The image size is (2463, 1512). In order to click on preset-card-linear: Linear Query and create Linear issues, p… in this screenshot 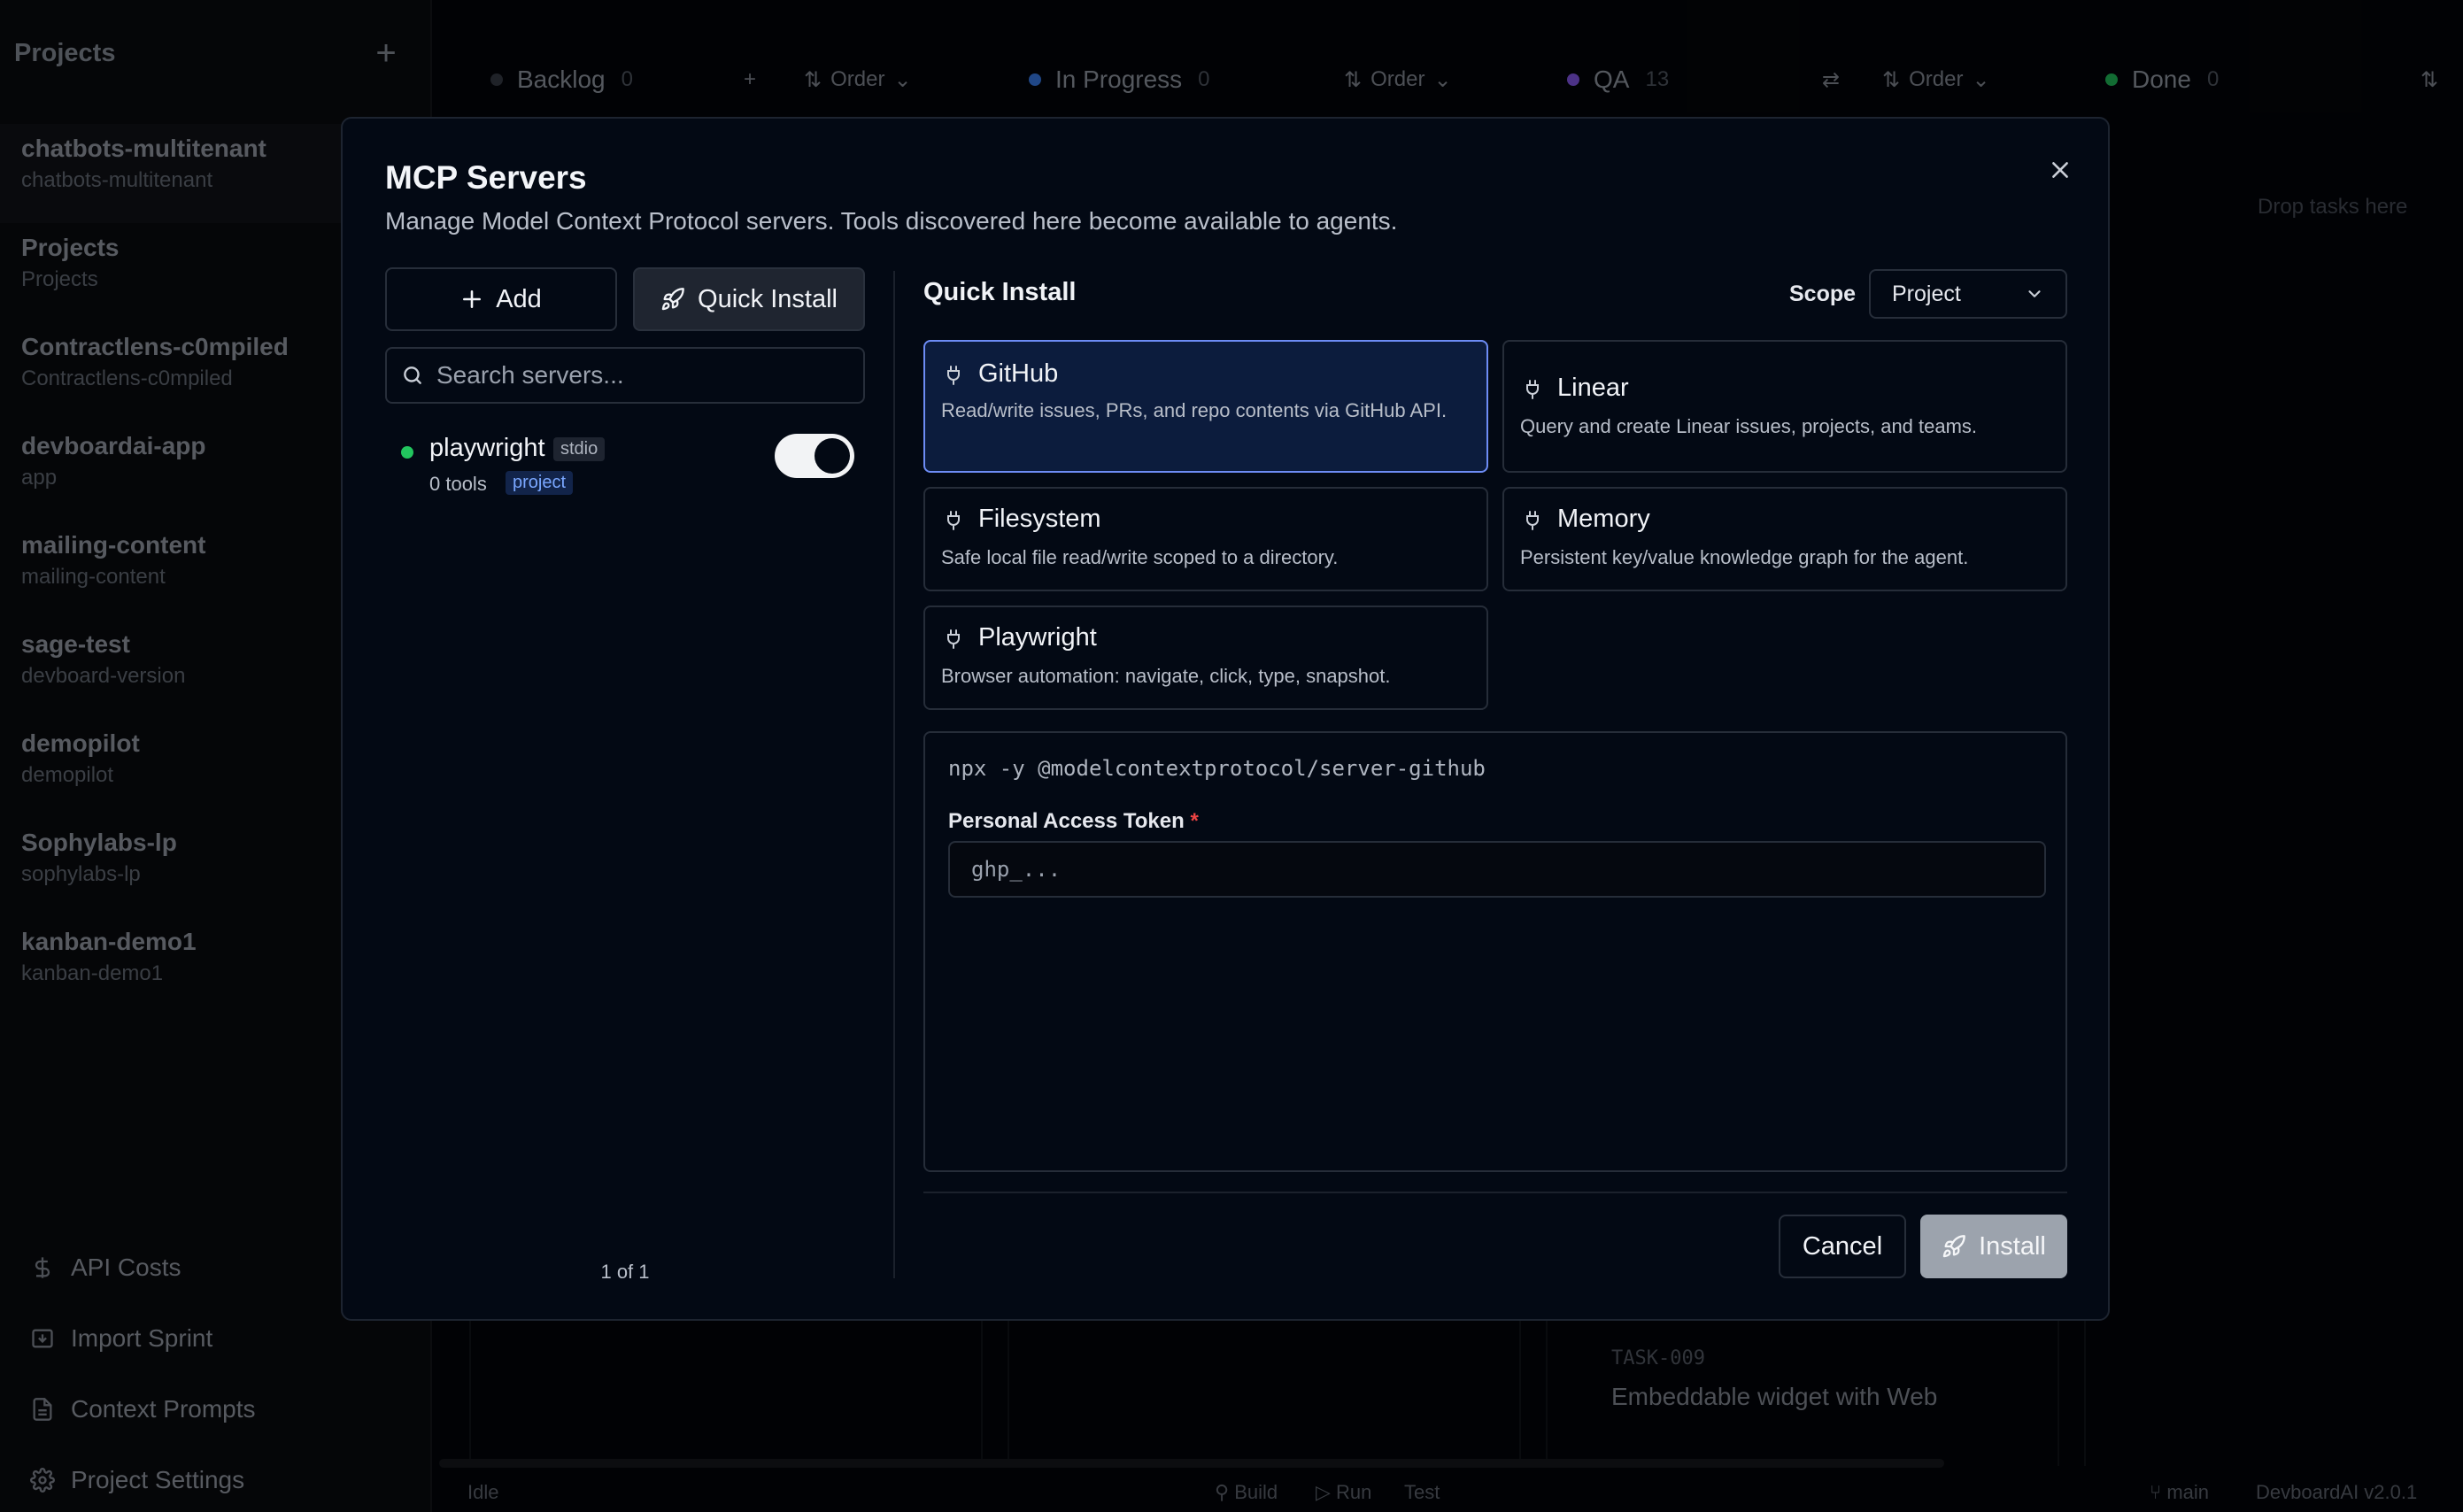, I will do `click(1784, 406)`.